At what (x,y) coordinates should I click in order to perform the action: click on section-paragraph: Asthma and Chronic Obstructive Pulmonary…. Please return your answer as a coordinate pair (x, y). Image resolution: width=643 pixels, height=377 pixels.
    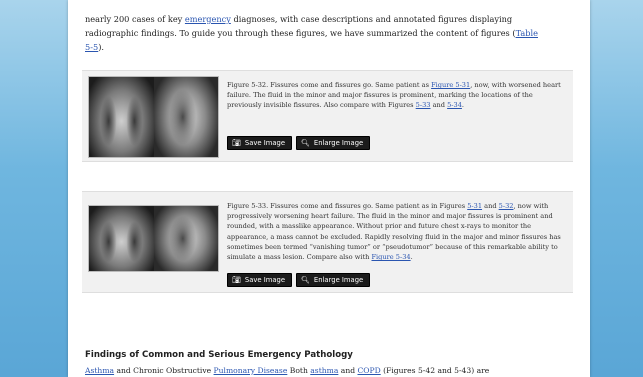
    Looking at the image, I should click on (337, 370).